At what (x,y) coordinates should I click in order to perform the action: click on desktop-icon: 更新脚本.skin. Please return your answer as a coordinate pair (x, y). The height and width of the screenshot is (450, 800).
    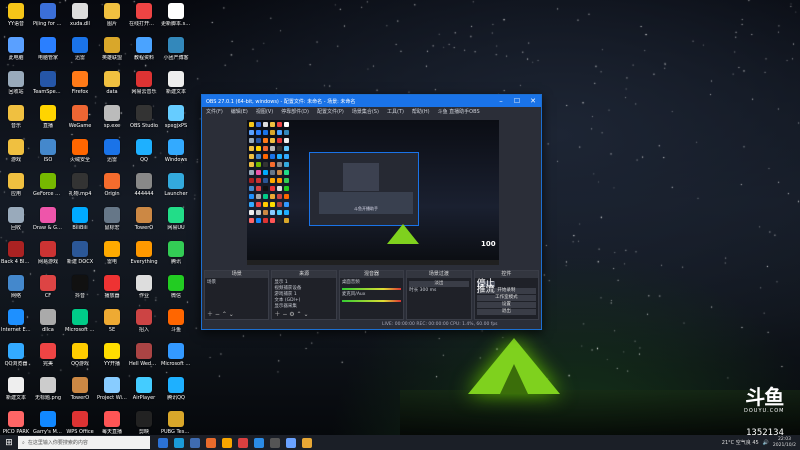
    Looking at the image, I should click on (176, 19).